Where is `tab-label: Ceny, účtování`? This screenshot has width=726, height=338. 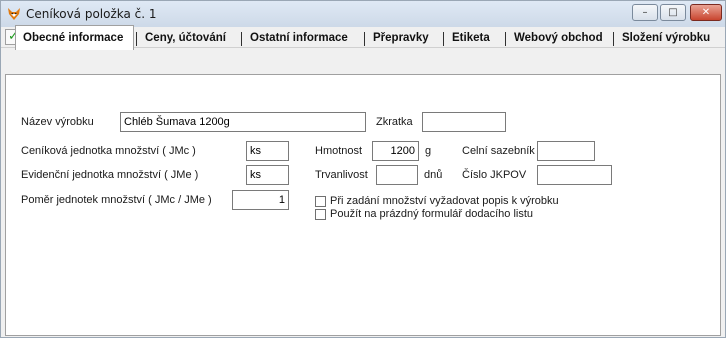 tab-label: Ceny, účtování is located at coordinates (185, 38).